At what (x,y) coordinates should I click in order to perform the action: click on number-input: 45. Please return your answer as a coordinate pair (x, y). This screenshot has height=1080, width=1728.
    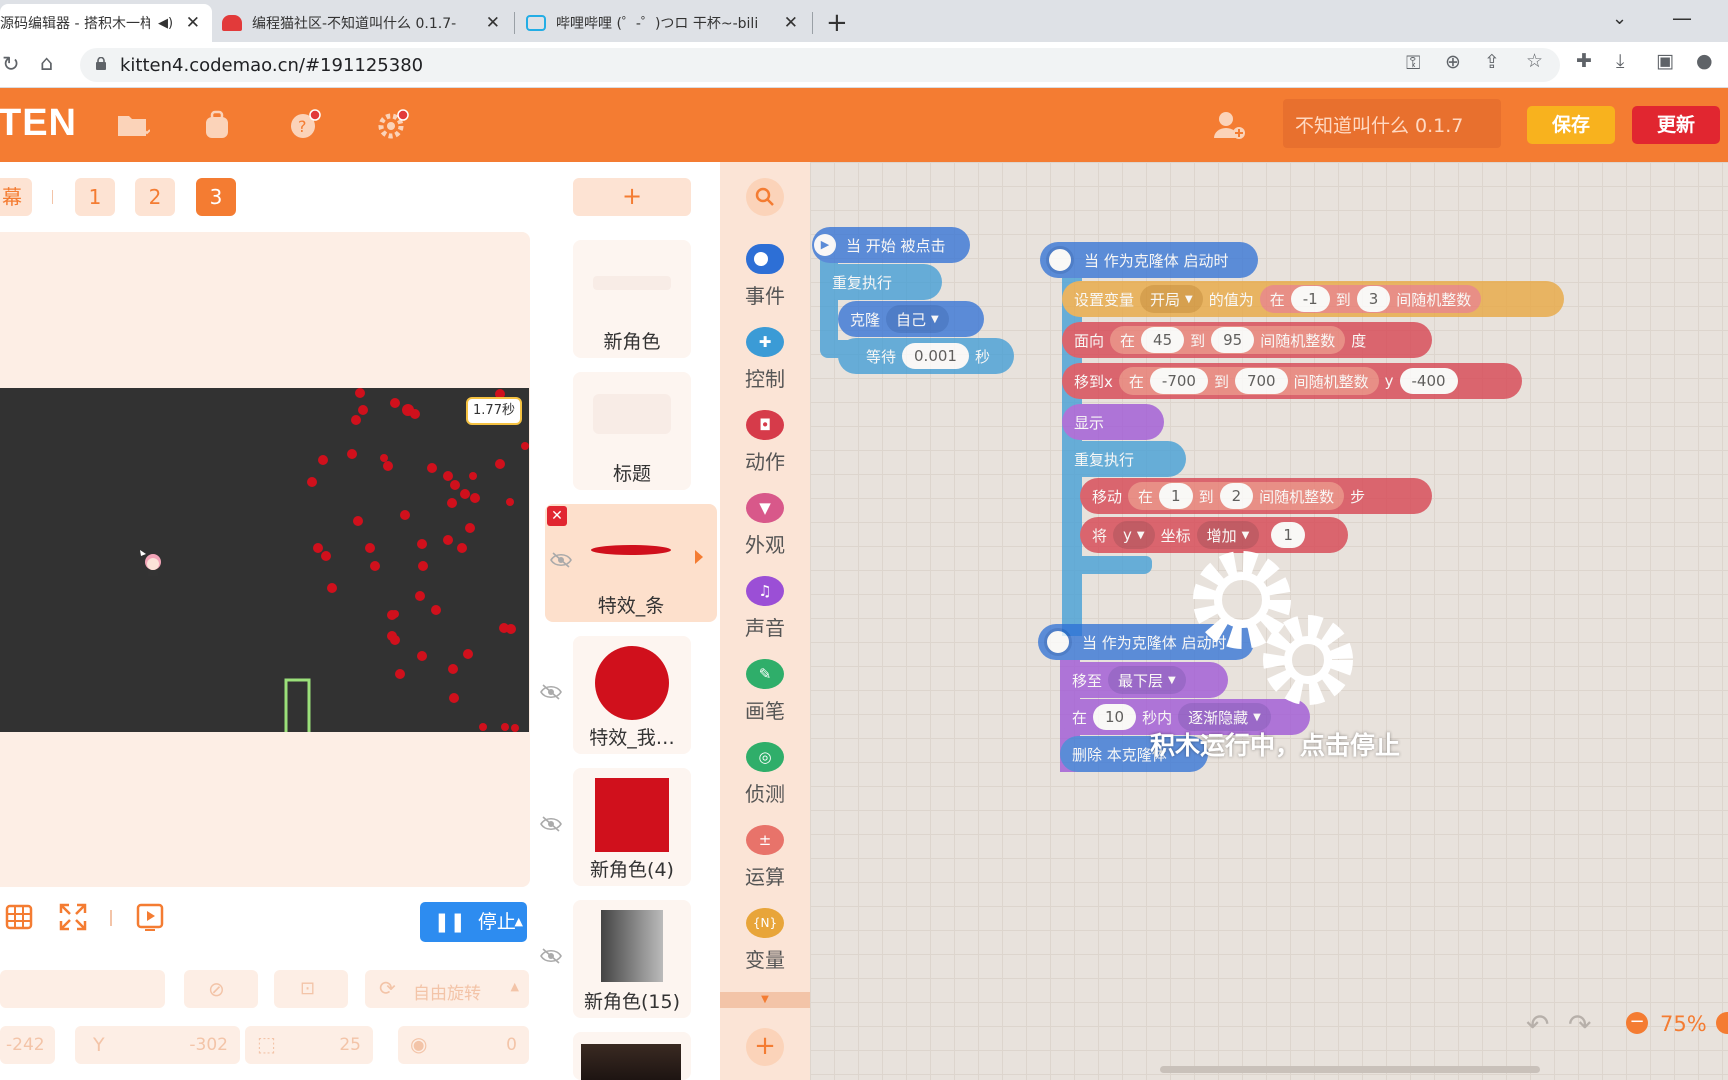
    Looking at the image, I should click on (1163, 340).